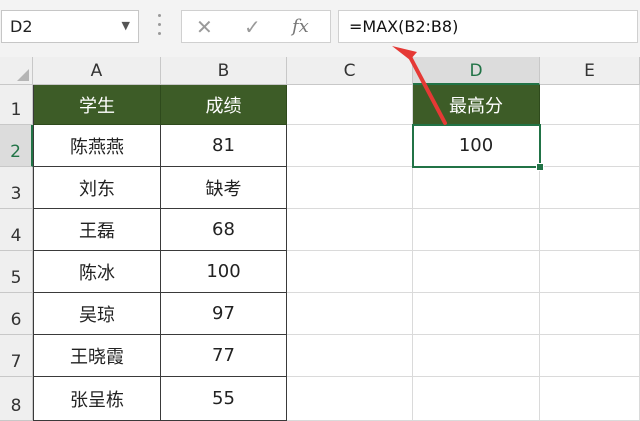 The image size is (640, 421). Describe the element at coordinates (160, 27) in the screenshot. I see `grip-icon` at that location.